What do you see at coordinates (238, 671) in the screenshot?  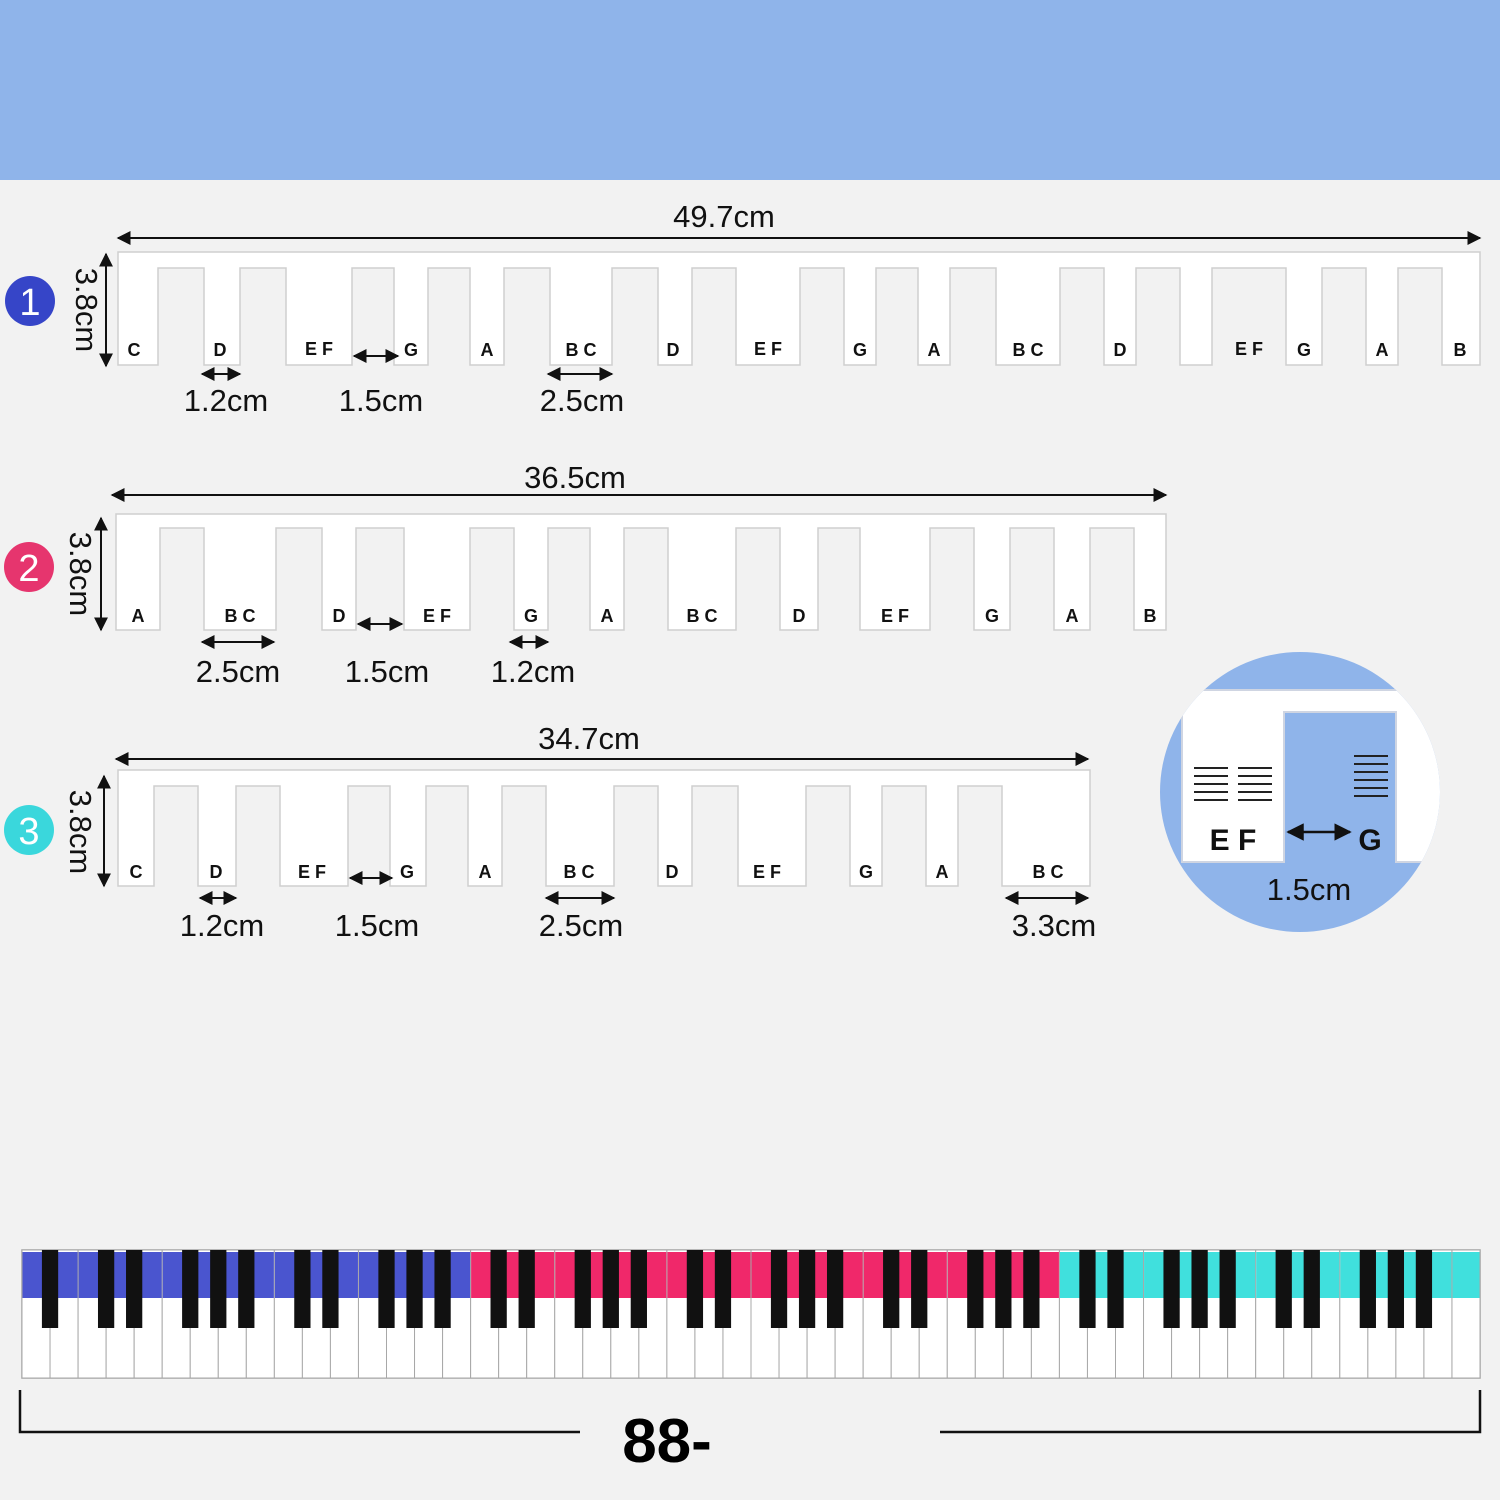 I see `strip-2-dim-label-1: 2.5cm` at bounding box center [238, 671].